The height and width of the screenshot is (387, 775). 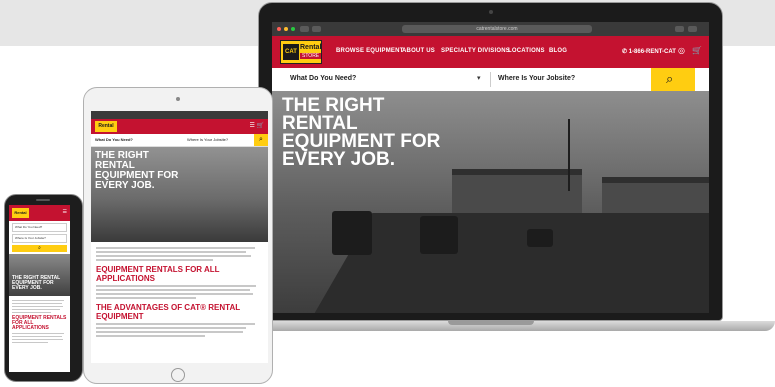 What do you see at coordinates (475, 51) in the screenshot?
I see `nav-specialty-divisions: SPECIALTY DIVISIONS` at bounding box center [475, 51].